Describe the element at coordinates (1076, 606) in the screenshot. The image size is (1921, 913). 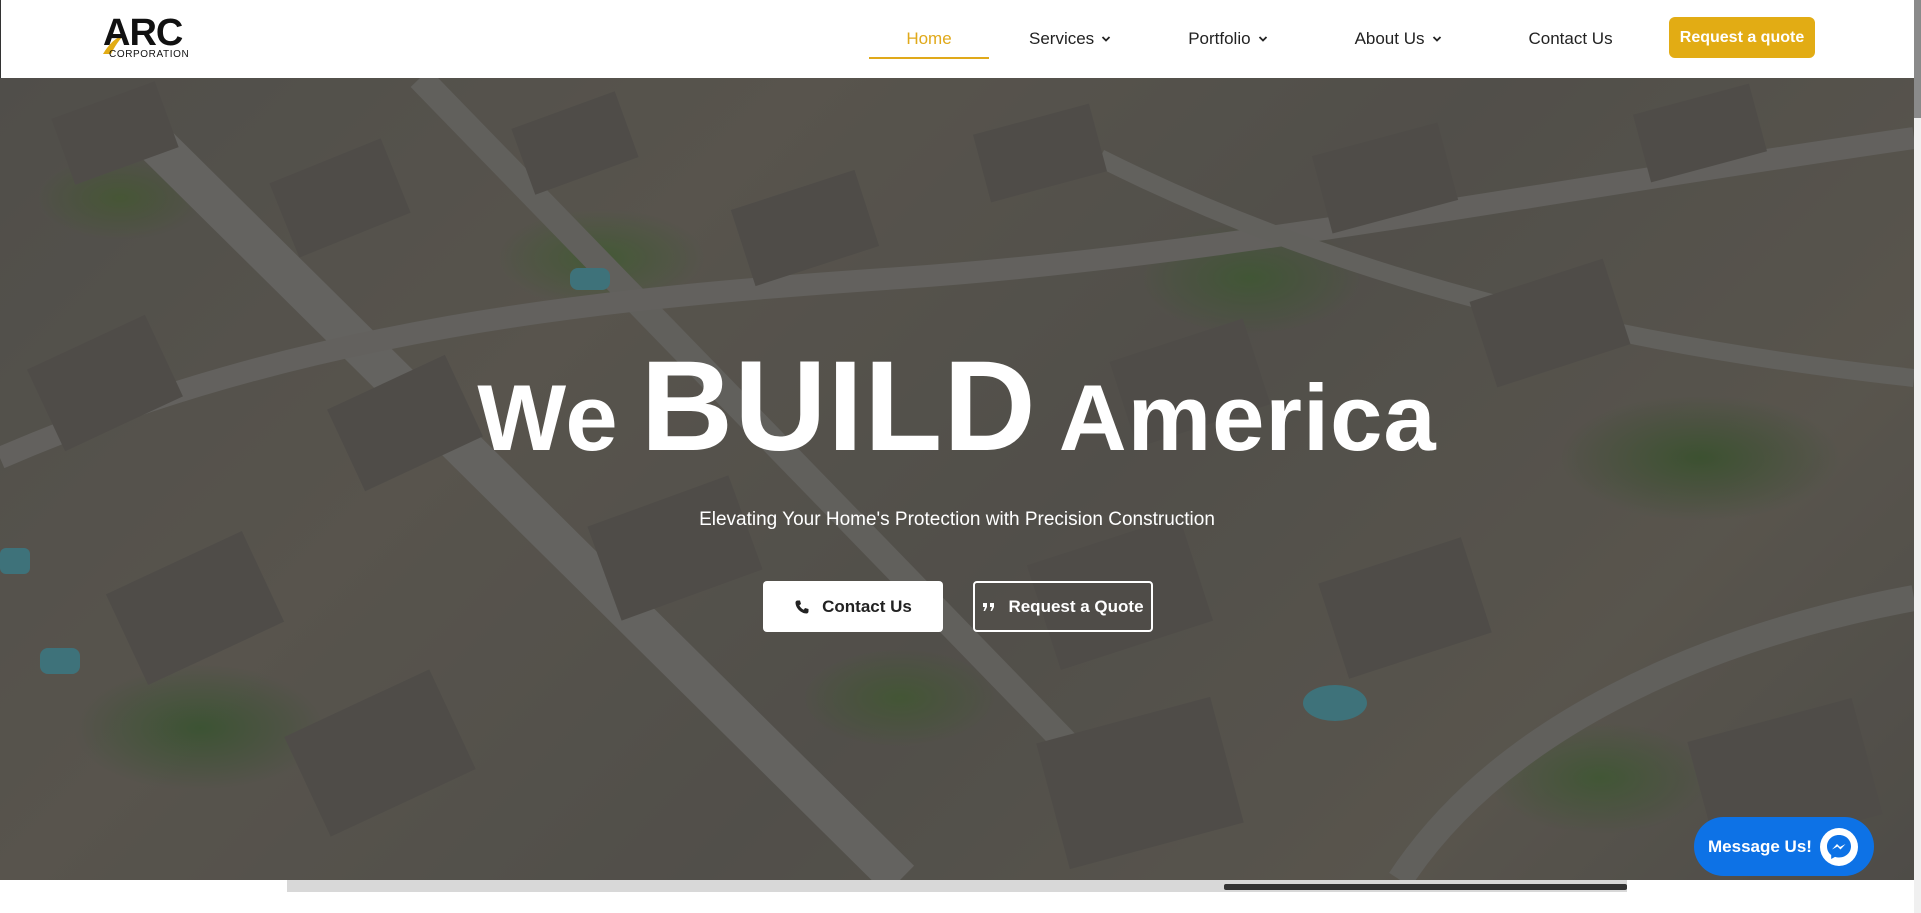
I see `hero-request-quote-label: Request a Quote` at that location.